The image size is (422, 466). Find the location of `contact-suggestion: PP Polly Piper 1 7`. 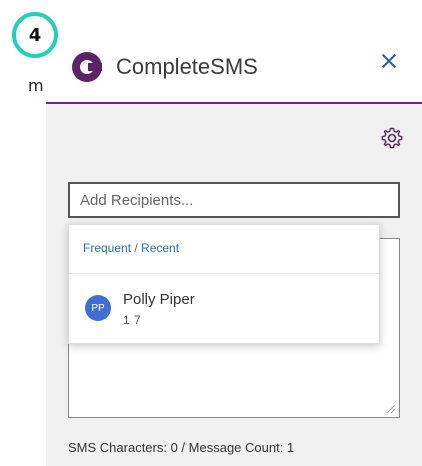

contact-suggestion: PP Polly Piper 1 7 is located at coordinates (224, 308).